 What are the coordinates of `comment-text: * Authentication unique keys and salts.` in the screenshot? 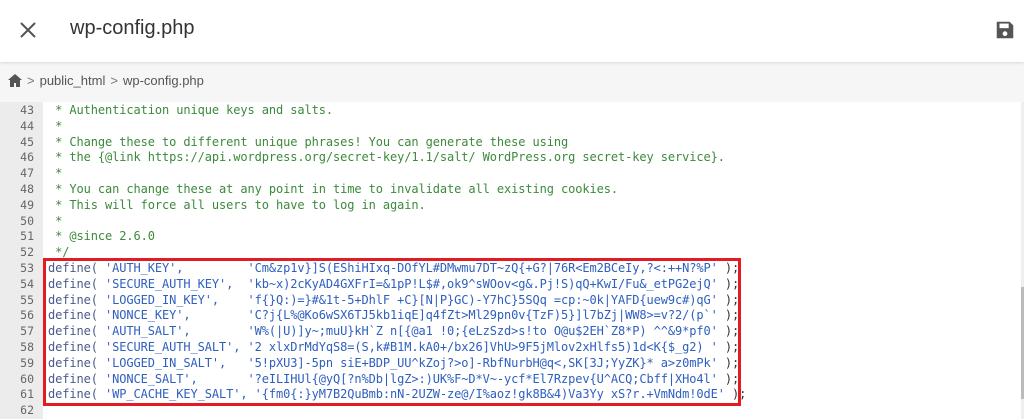 It's located at (190, 110).